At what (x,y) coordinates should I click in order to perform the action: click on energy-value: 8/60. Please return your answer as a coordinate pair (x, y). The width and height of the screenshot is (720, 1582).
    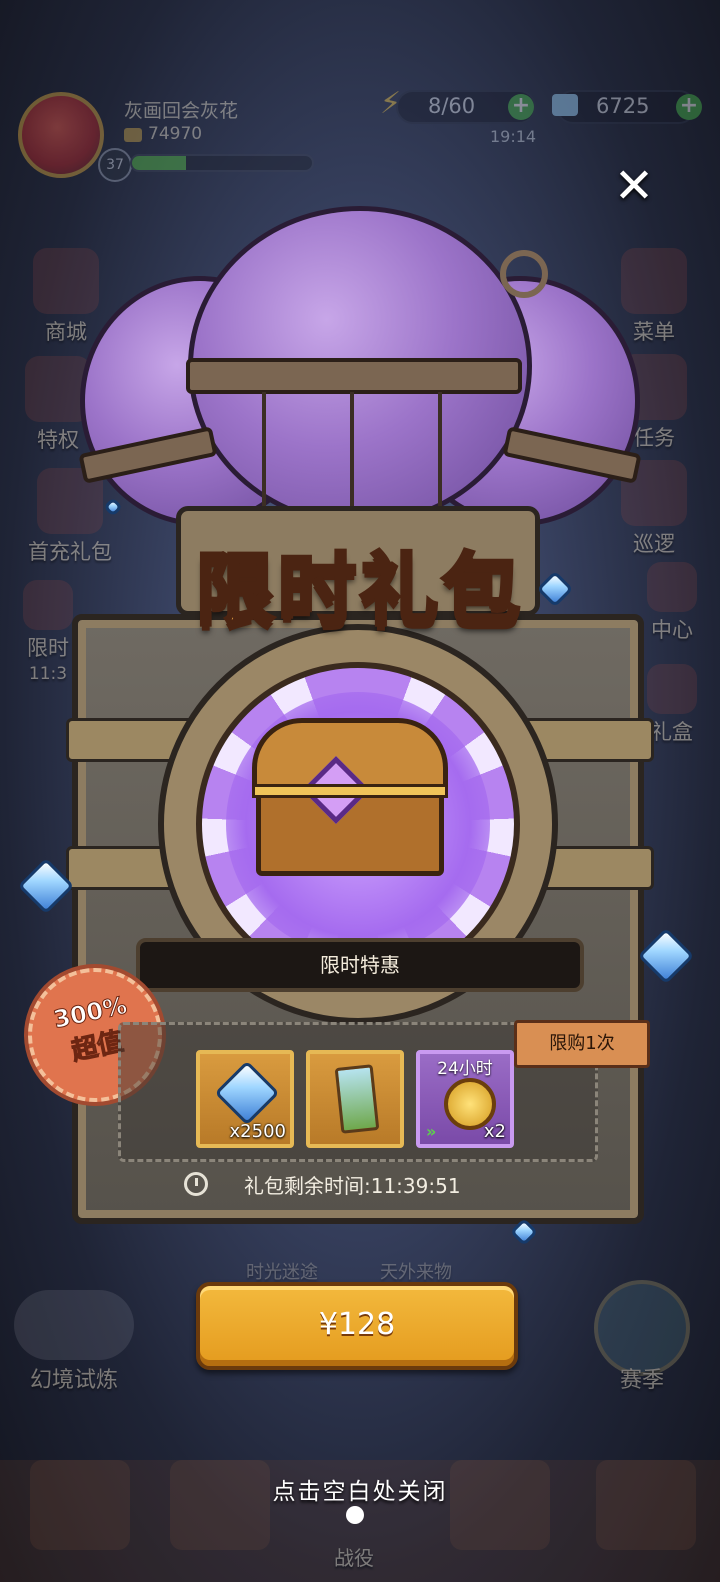
    Looking at the image, I should click on (452, 106).